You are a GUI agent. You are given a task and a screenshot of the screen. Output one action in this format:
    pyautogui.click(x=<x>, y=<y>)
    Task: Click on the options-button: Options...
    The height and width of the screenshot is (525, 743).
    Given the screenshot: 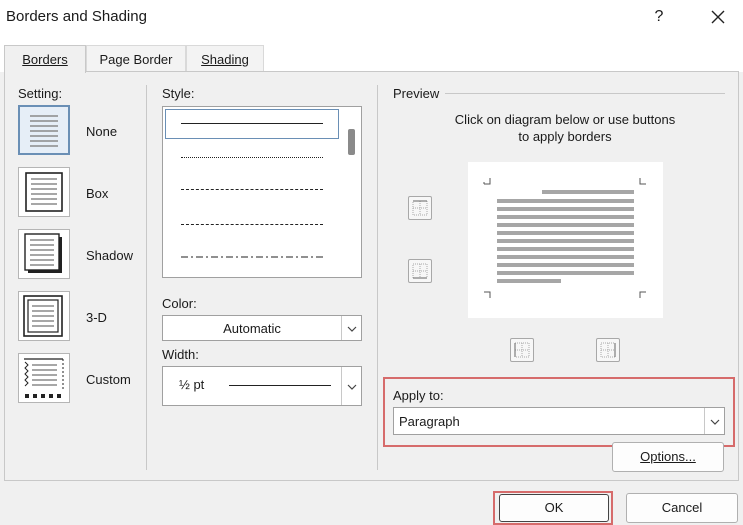 What is the action you would take?
    pyautogui.click(x=668, y=457)
    